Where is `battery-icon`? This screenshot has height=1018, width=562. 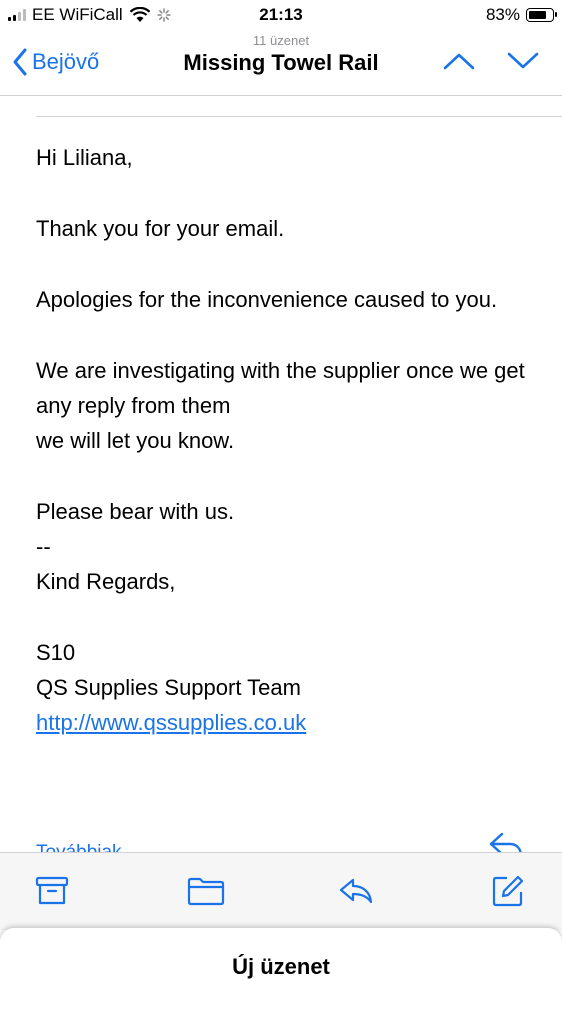
battery-icon is located at coordinates (541, 15).